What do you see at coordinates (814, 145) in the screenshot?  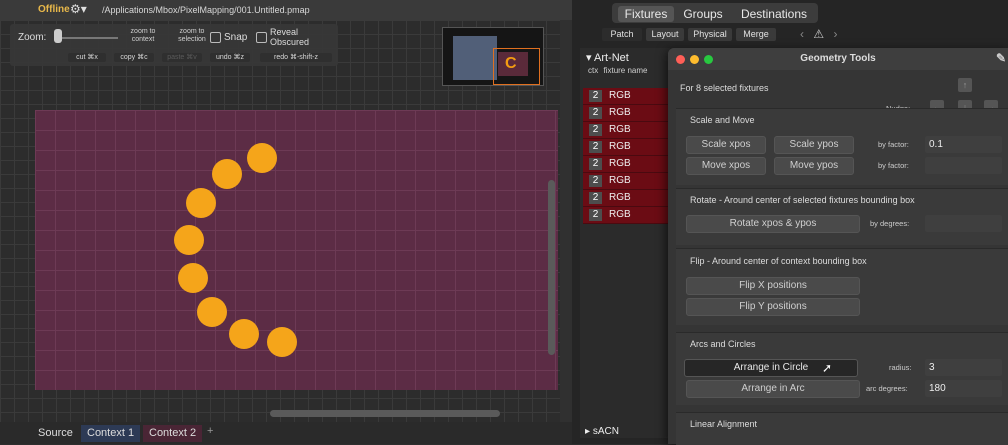 I see `scale-ypos-button: Scale ypos` at bounding box center [814, 145].